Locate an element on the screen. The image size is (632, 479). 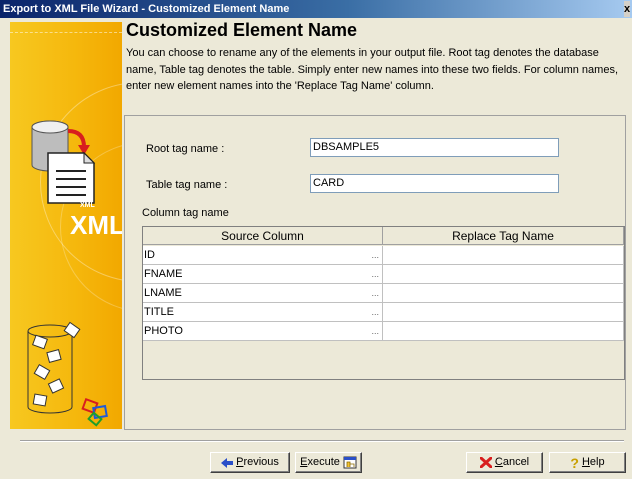
execute-icon is located at coordinates (350, 462).